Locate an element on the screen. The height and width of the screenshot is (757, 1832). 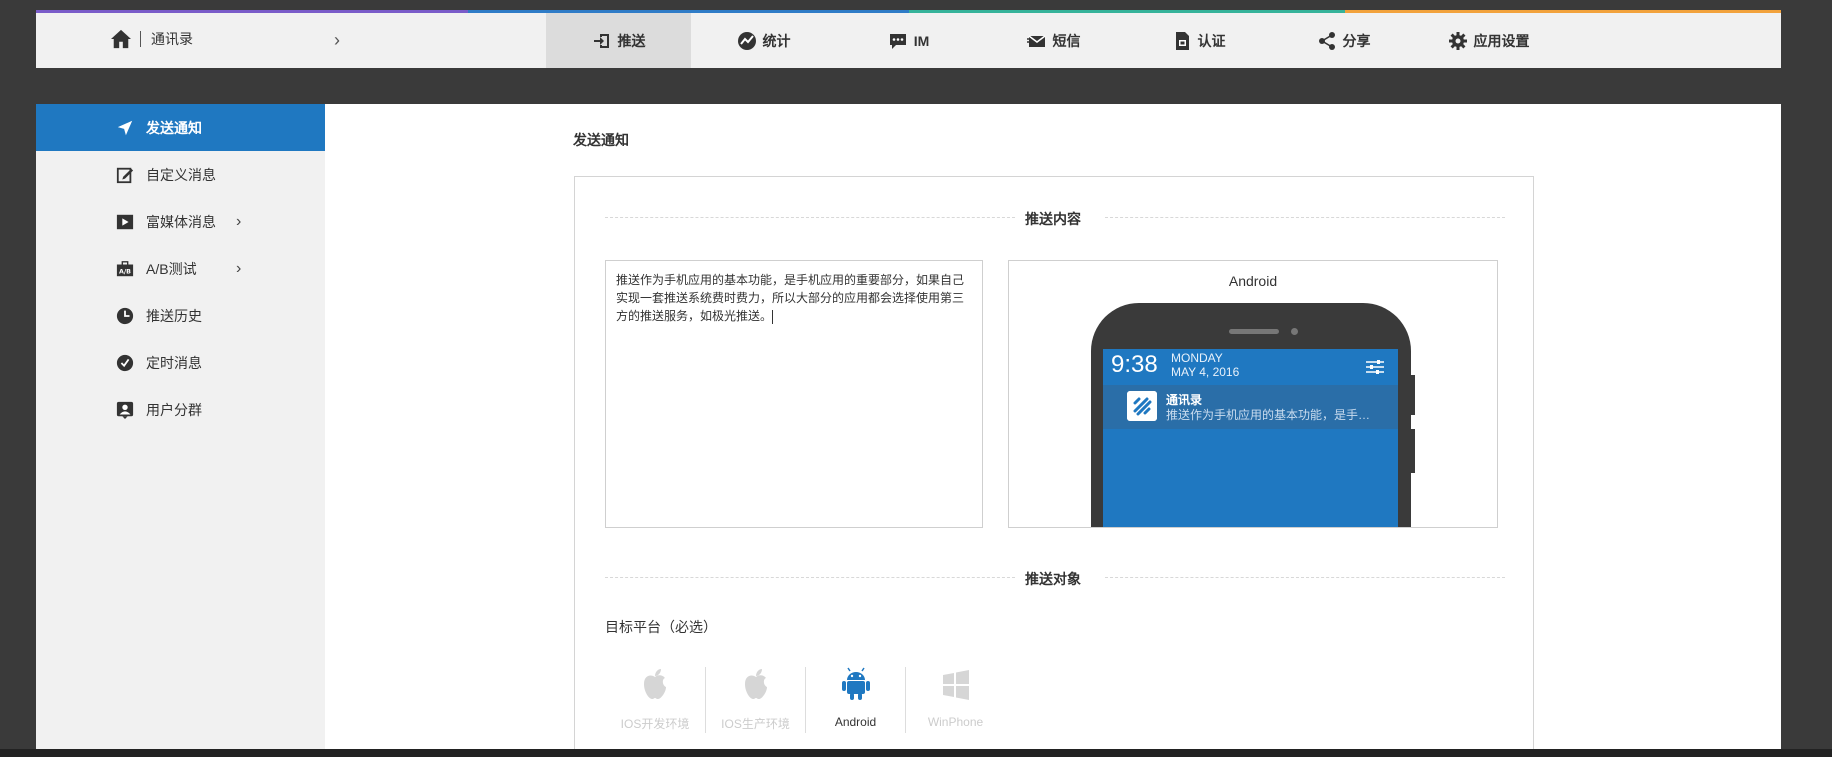
section-header-target: 推送对象 is located at coordinates (1055, 577).